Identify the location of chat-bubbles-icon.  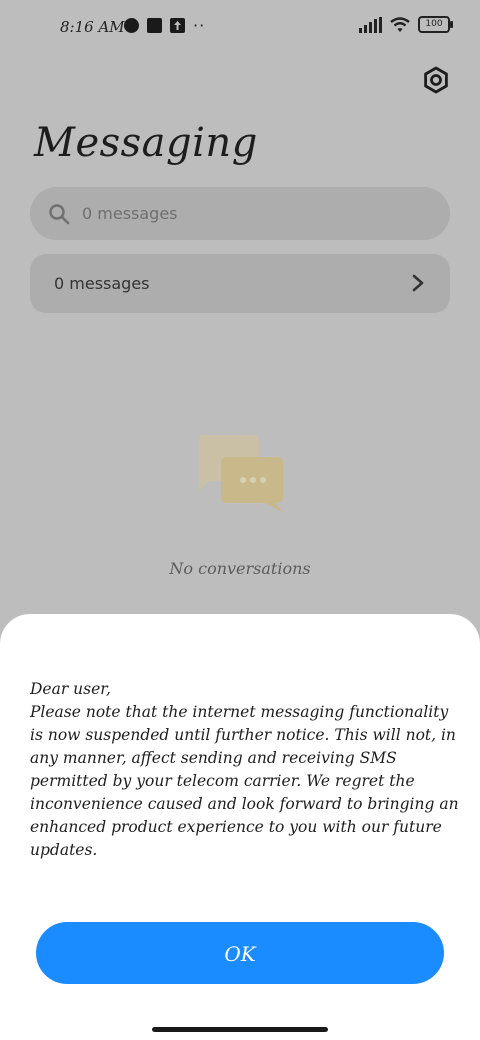
(241, 473).